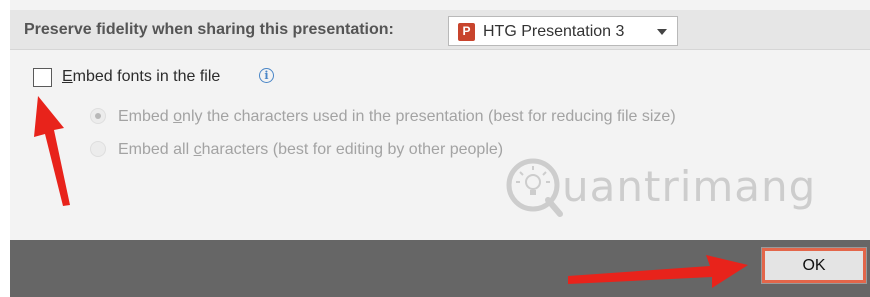 Image resolution: width=870 pixels, height=297 pixels. I want to click on embed-only-used-radio, so click(98, 116).